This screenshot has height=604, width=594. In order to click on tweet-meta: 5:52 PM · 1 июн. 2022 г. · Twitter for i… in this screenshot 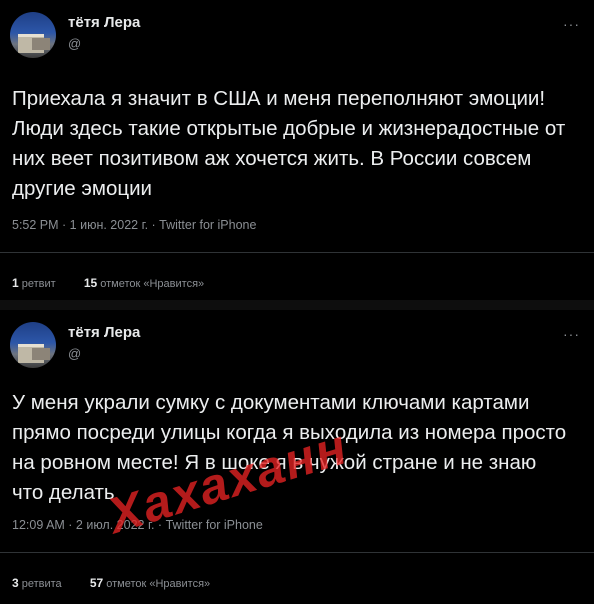, I will do `click(134, 225)`.